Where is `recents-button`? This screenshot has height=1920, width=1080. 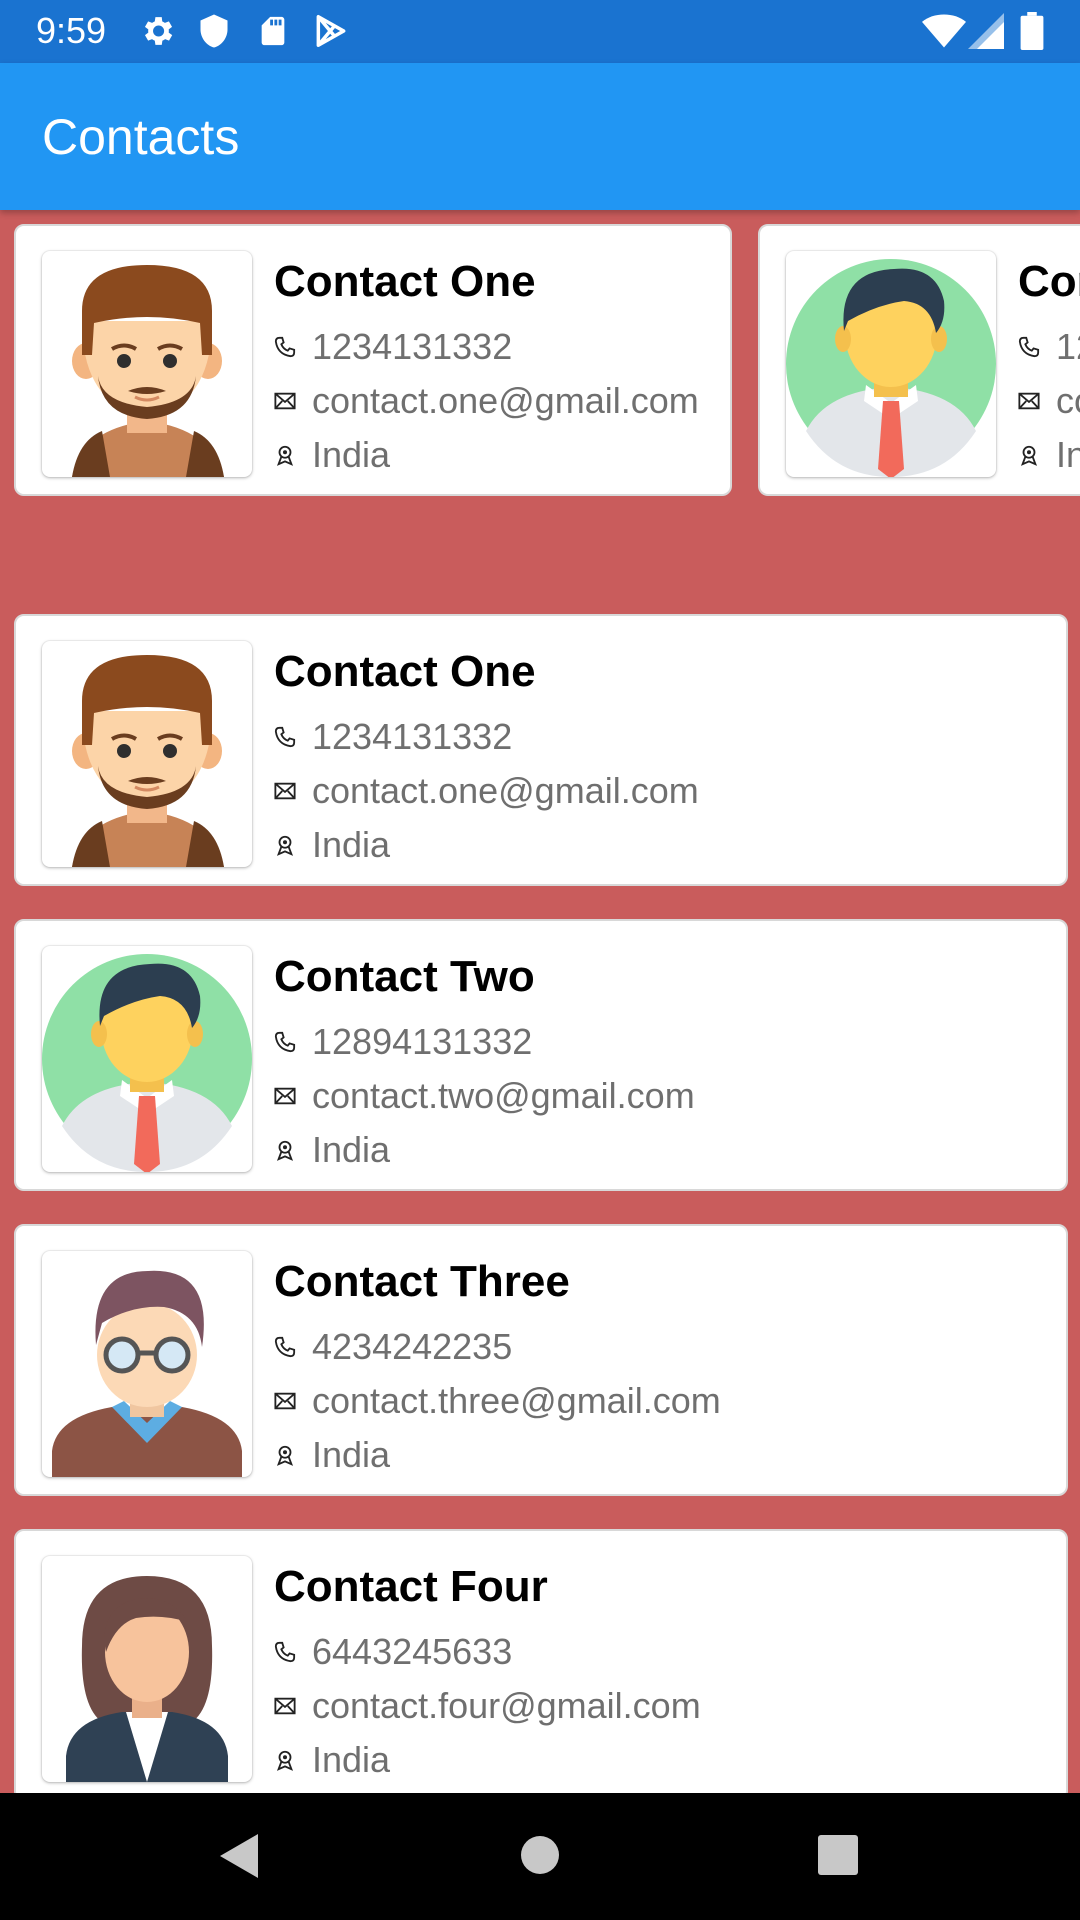
recents-button is located at coordinates (838, 1855).